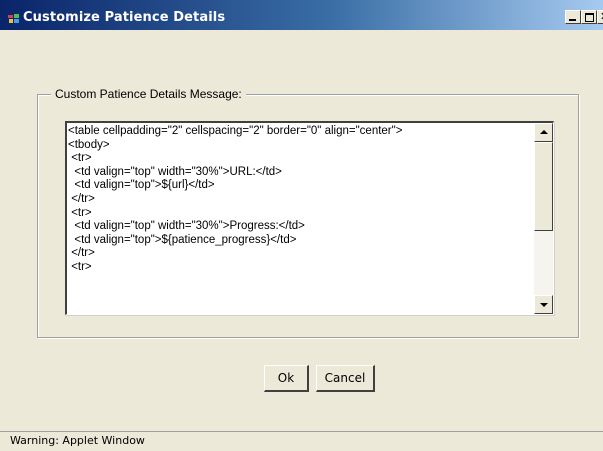  I want to click on status-bar: Warning: Applet Window, so click(301, 441).